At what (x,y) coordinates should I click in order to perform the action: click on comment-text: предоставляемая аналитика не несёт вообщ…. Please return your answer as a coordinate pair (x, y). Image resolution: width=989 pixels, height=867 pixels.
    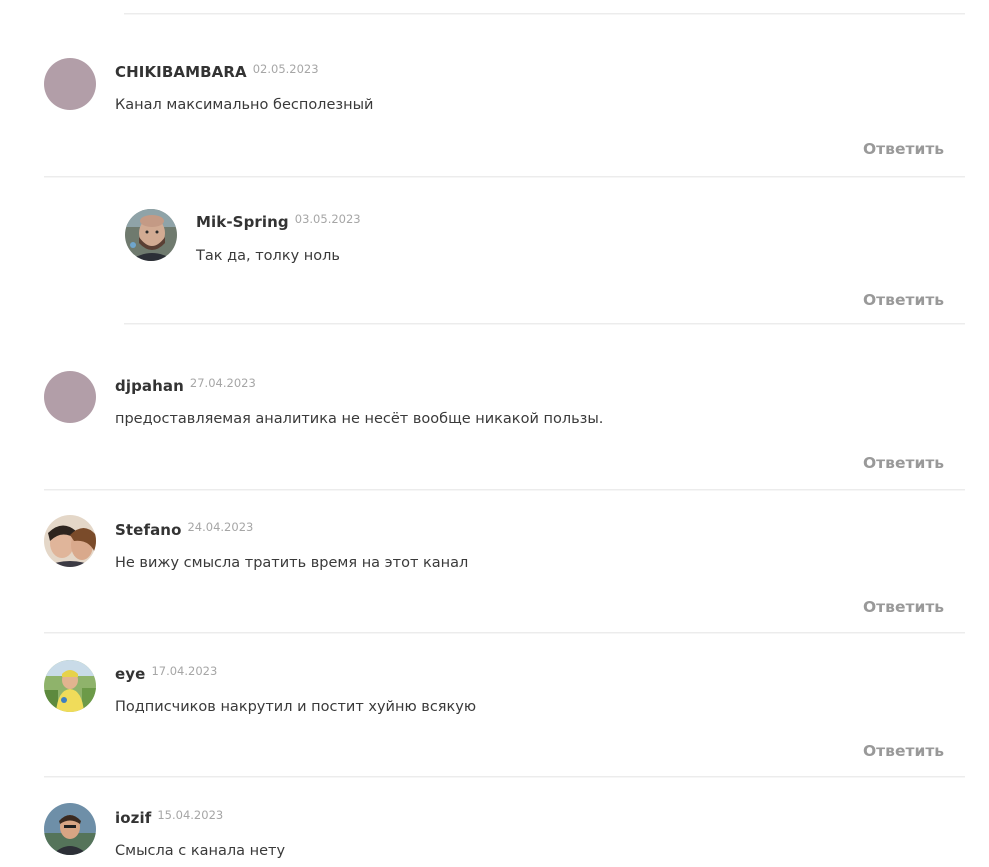
    Looking at the image, I should click on (359, 419).